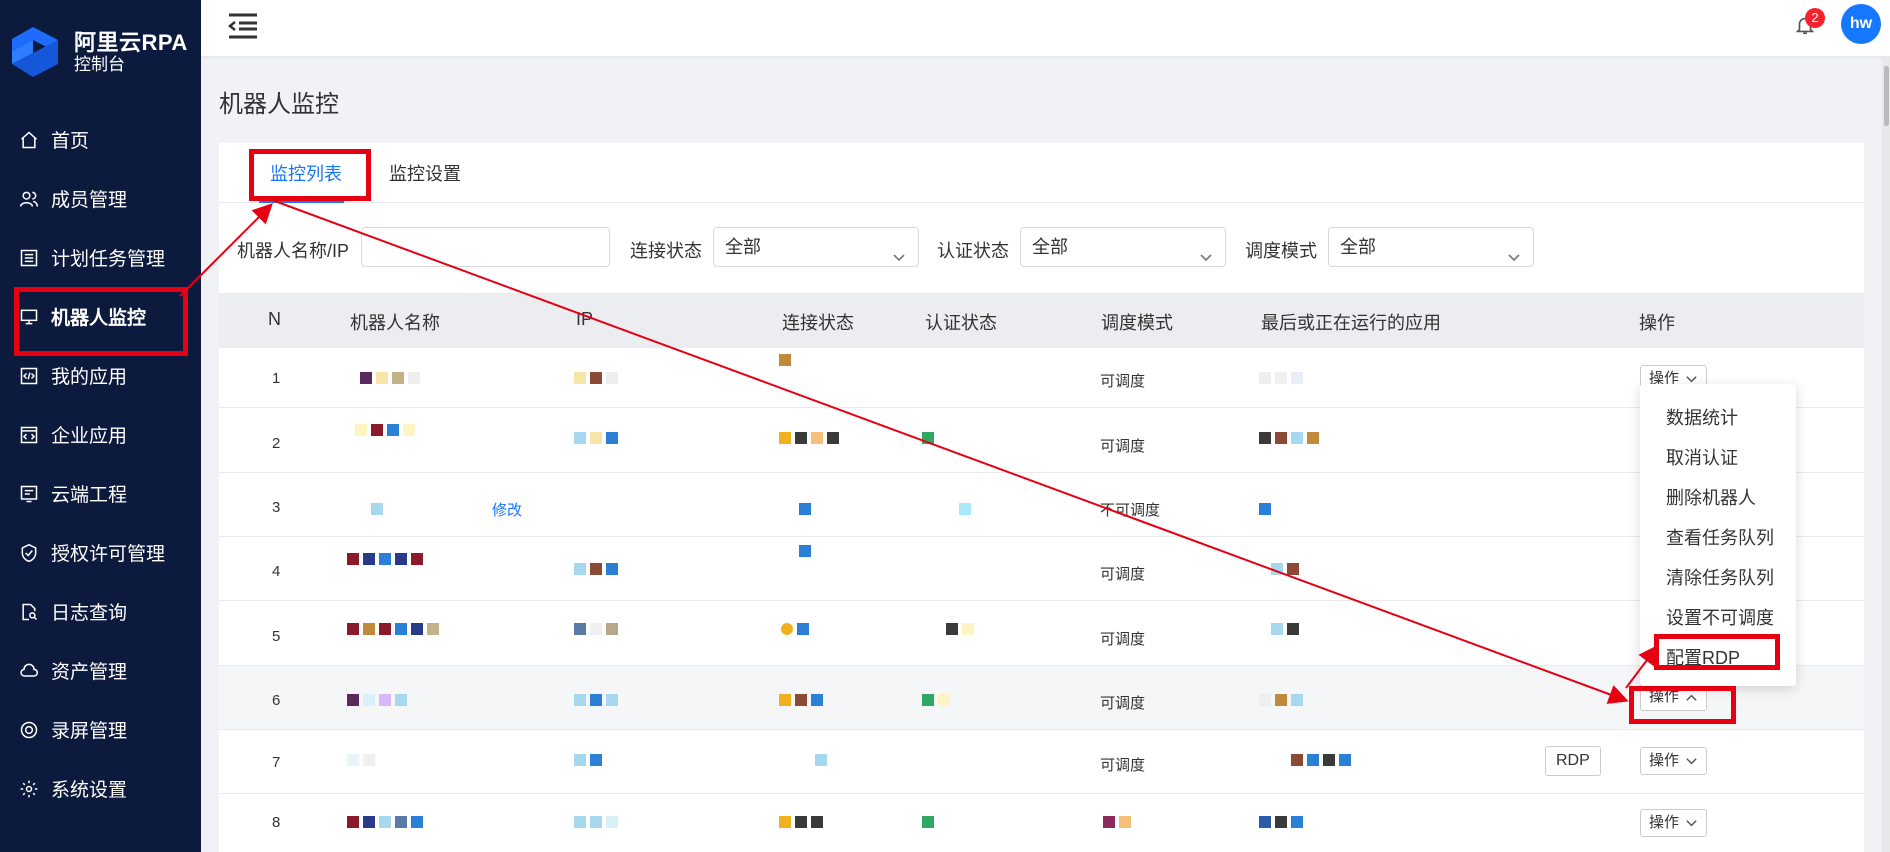  I want to click on row-number: 3, so click(276, 507).